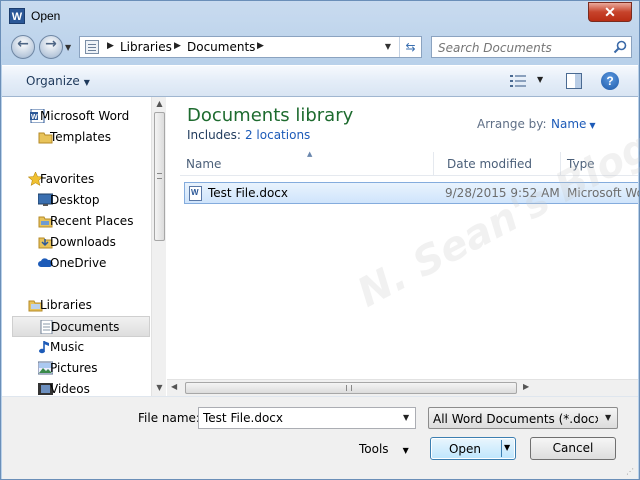 The width and height of the screenshot is (640, 480). Describe the element at coordinates (159, 387) in the screenshot. I see `scroll-down-icon: ▼` at that location.